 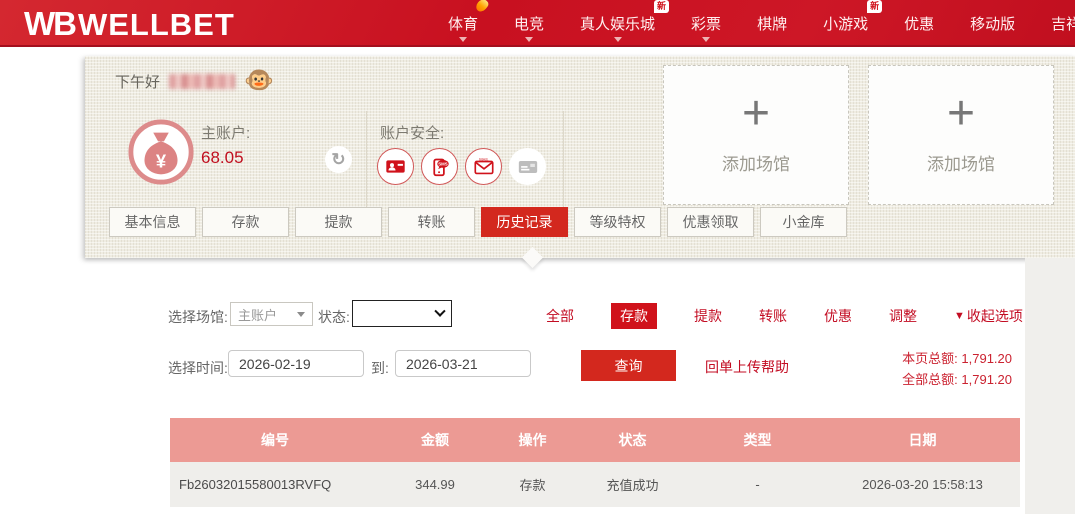 I want to click on status-select, so click(x=402, y=313).